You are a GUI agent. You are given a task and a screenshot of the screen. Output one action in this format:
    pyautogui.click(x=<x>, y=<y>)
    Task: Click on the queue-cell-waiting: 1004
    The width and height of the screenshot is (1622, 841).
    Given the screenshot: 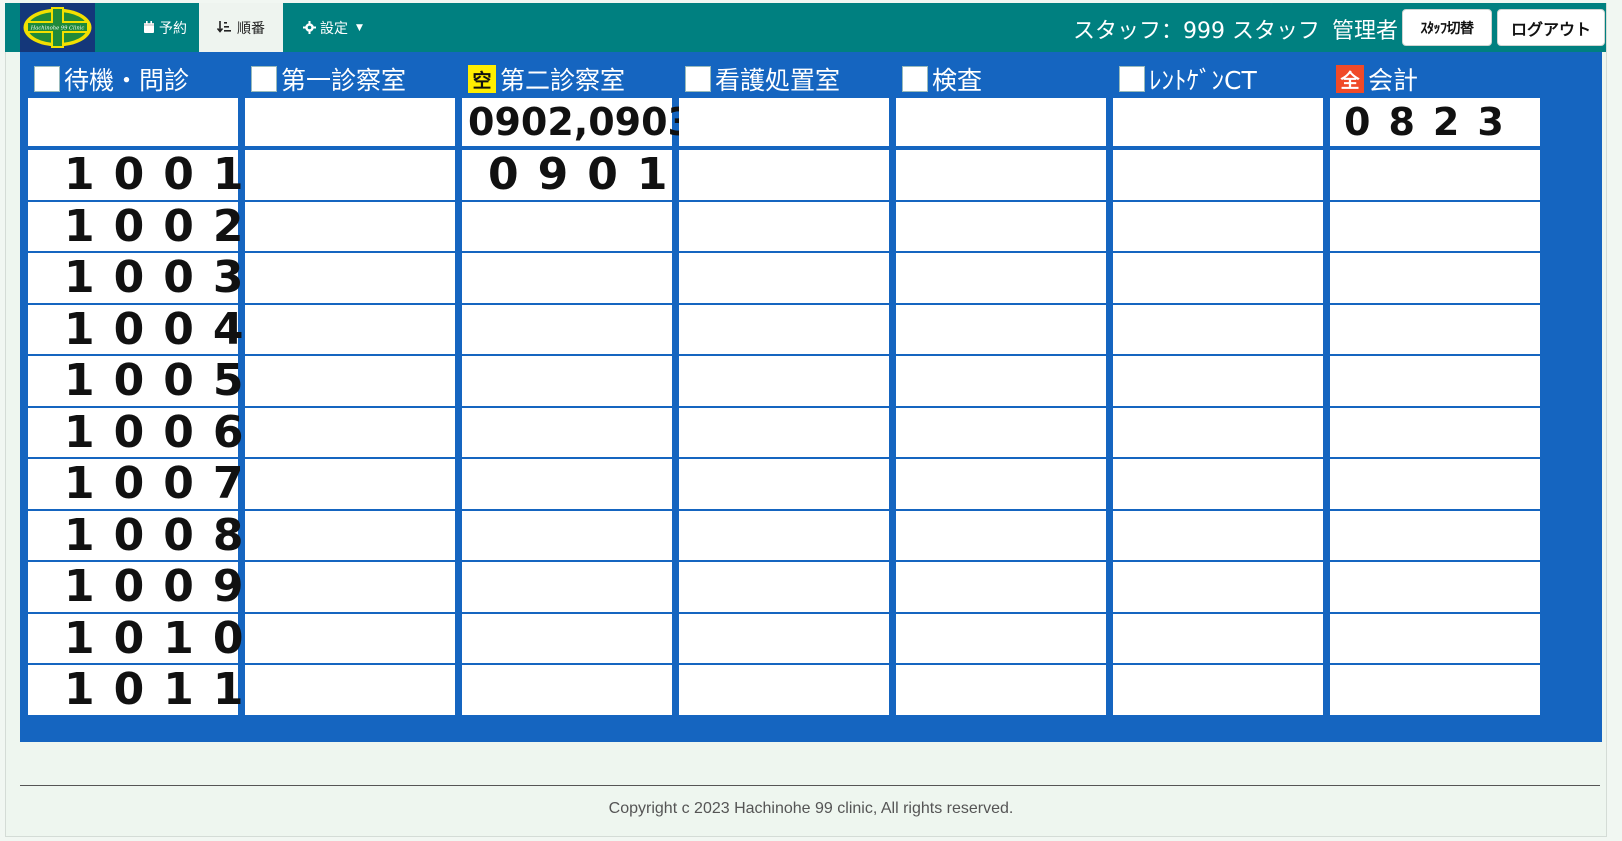 What is the action you would take?
    pyautogui.click(x=135, y=329)
    